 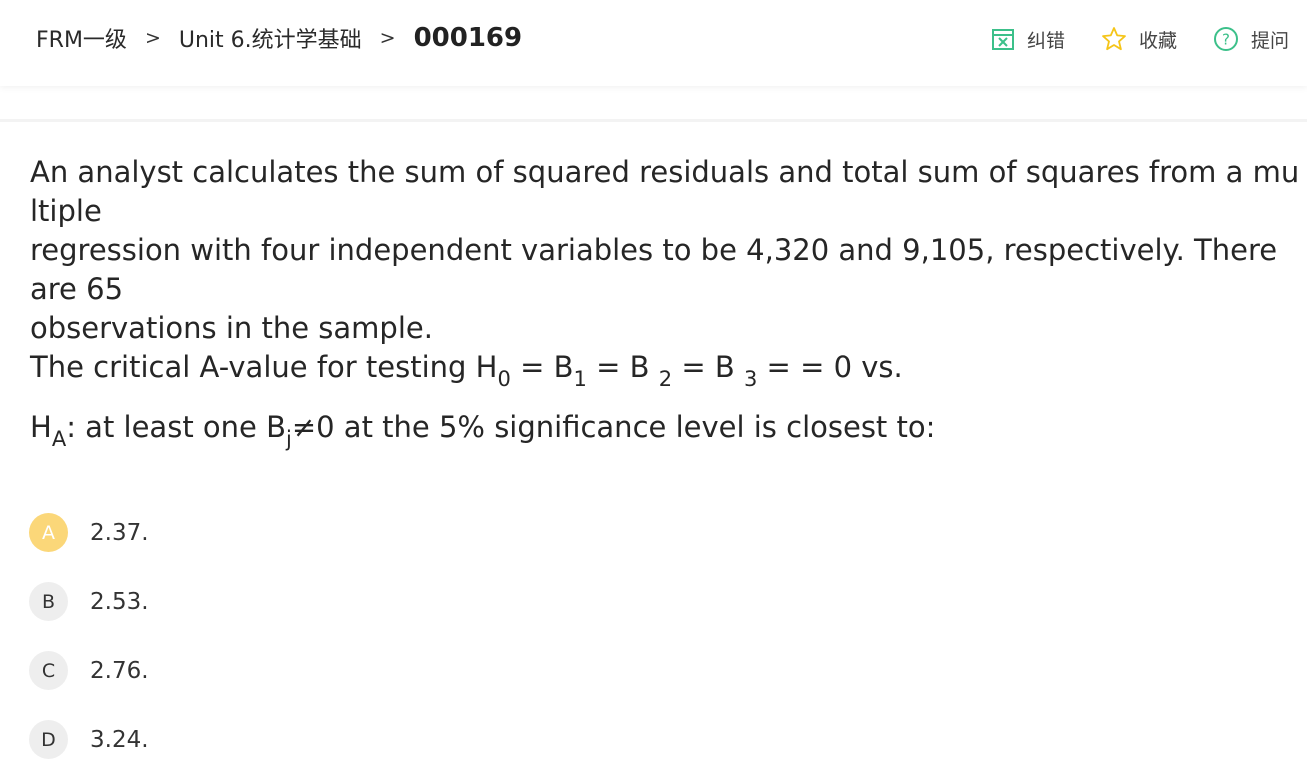 I want to click on text: : at least one B, so click(x=176, y=427).